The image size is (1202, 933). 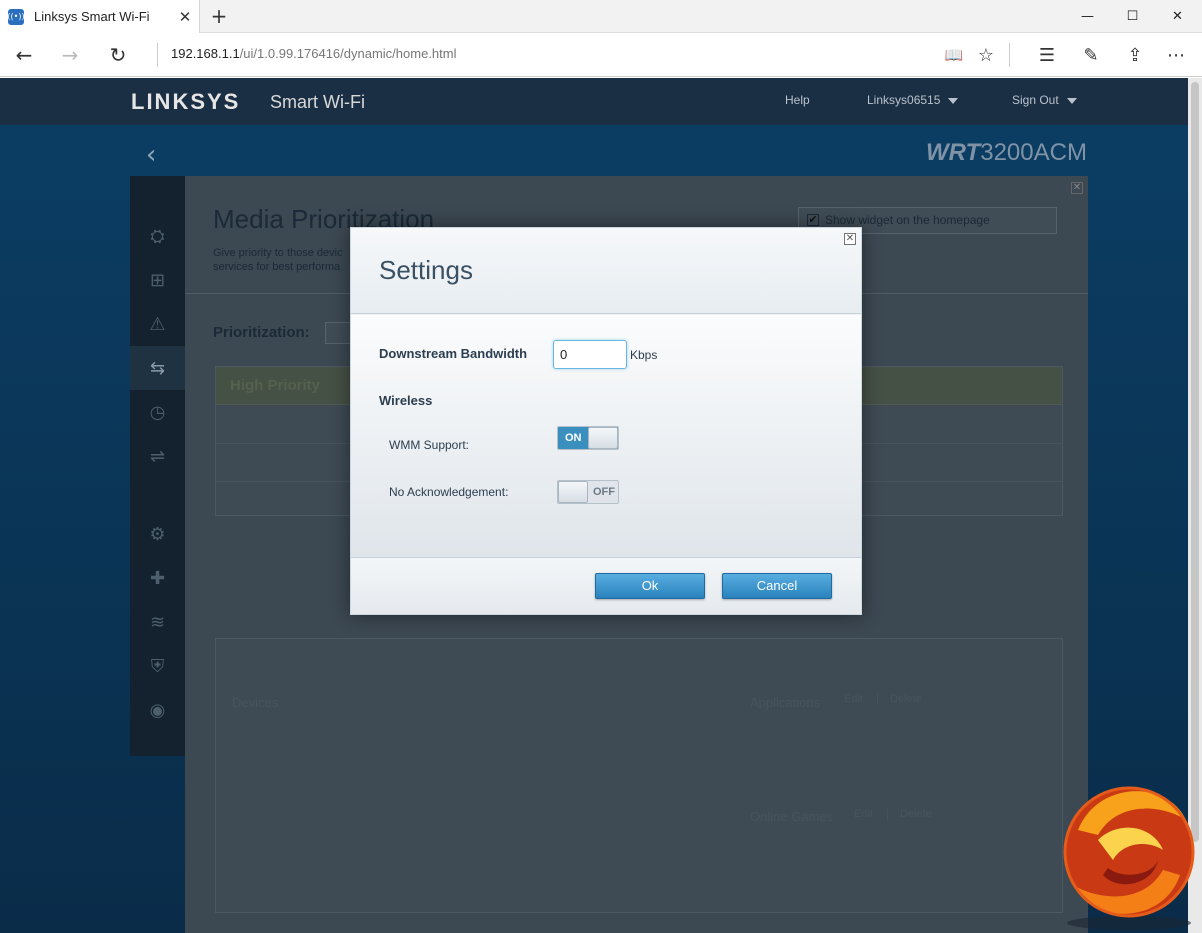 What do you see at coordinates (650, 586) in the screenshot?
I see `ok-button: Ok` at bounding box center [650, 586].